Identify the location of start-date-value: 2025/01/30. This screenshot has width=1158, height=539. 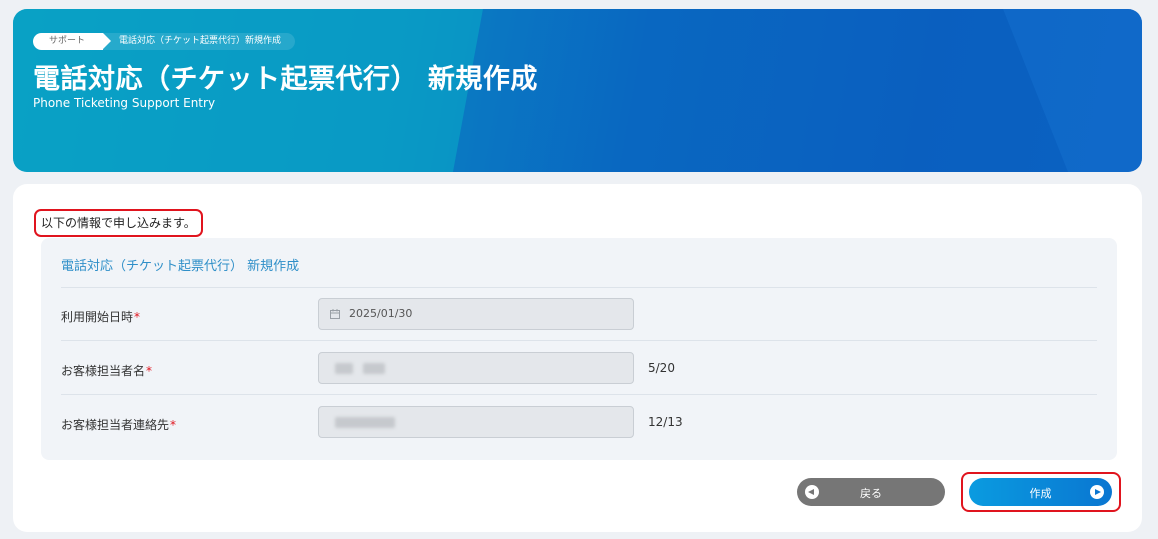
(381, 313).